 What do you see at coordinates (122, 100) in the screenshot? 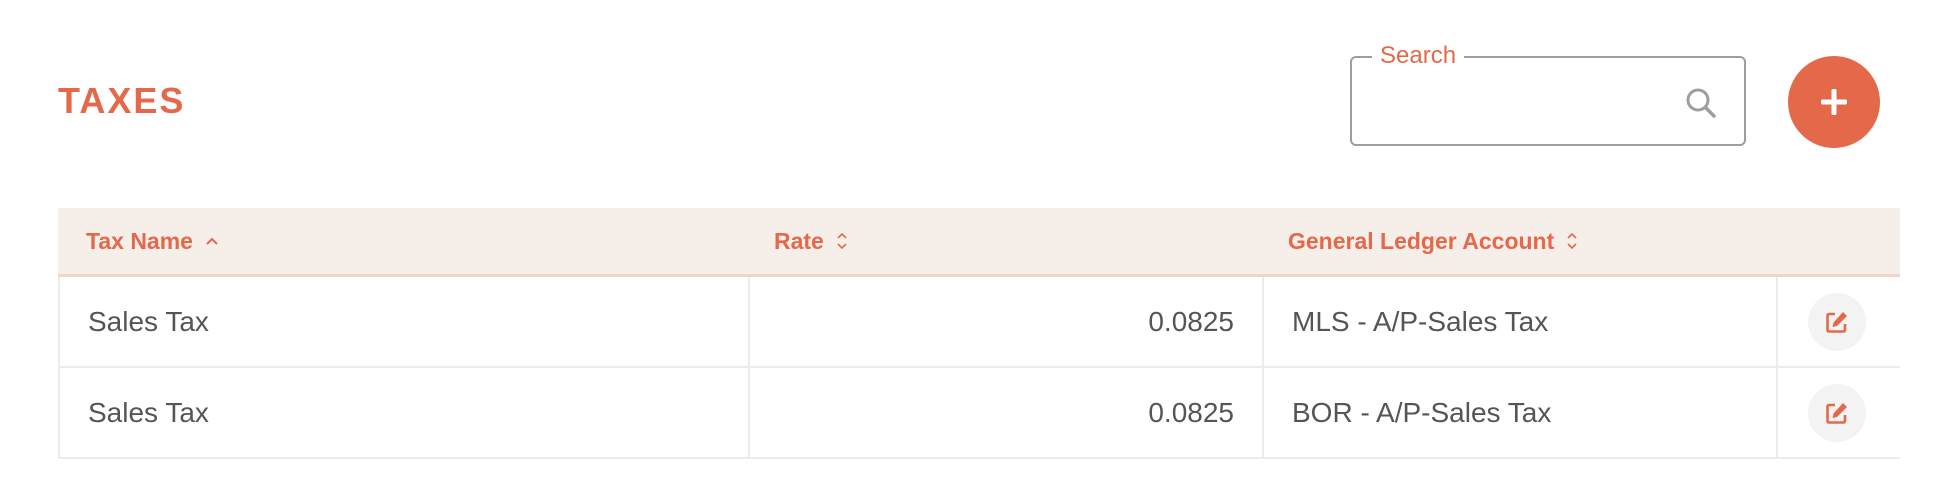
I see `page-title: TAXES` at bounding box center [122, 100].